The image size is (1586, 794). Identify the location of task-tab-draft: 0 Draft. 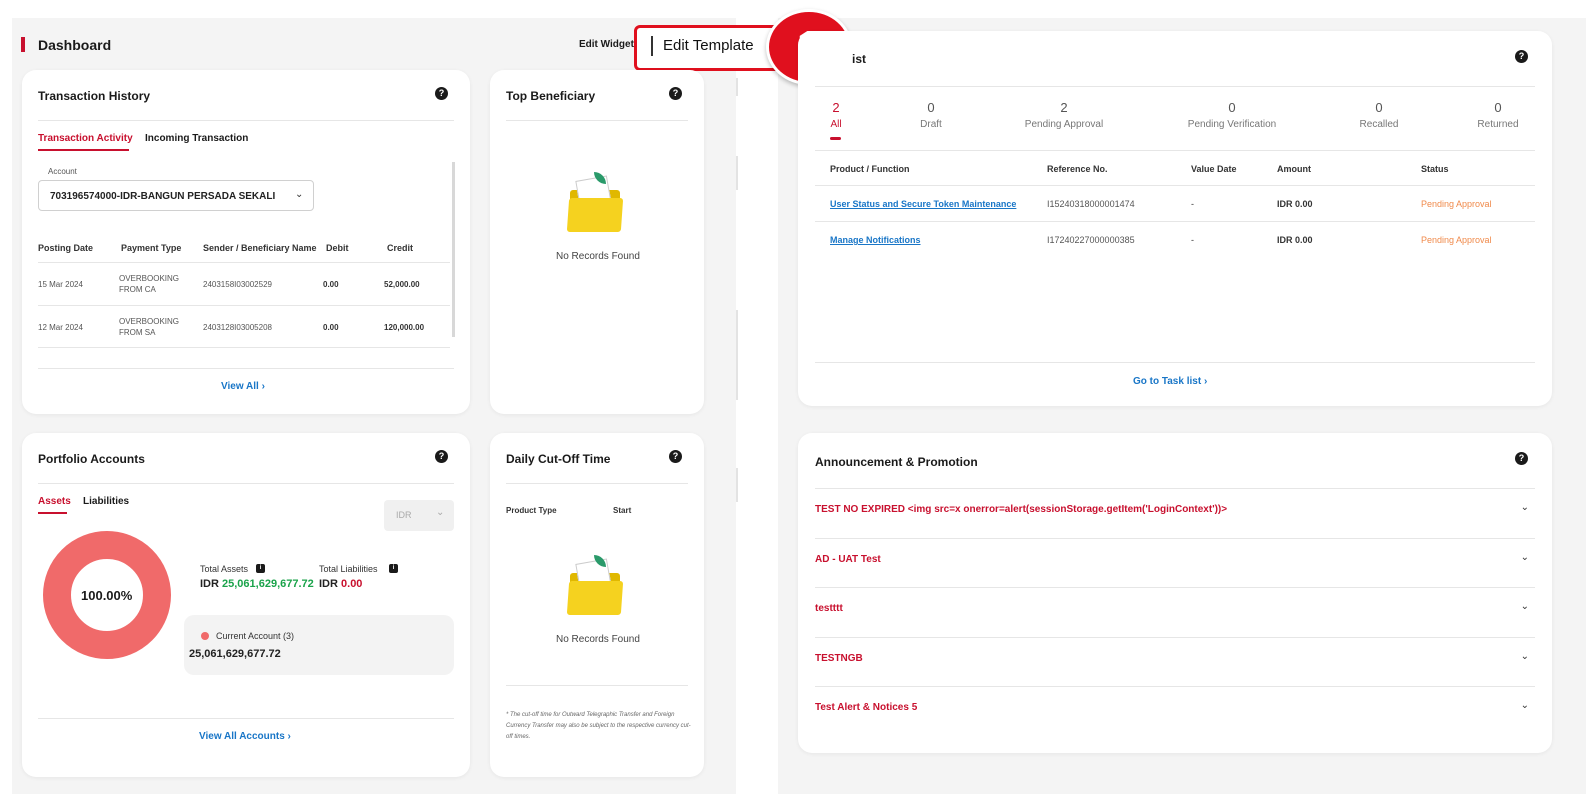
(931, 115).